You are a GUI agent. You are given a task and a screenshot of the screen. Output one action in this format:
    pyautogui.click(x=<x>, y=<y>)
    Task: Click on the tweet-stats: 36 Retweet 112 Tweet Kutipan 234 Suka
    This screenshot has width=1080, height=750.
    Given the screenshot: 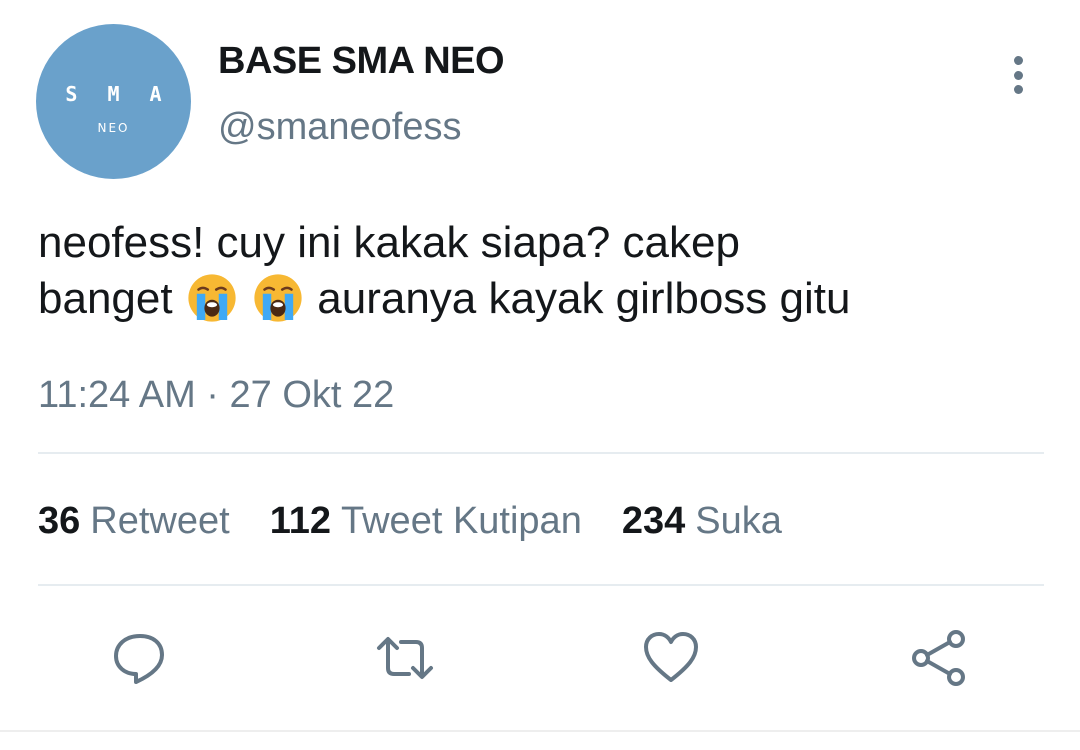 What is the action you would take?
    pyautogui.click(x=410, y=521)
    